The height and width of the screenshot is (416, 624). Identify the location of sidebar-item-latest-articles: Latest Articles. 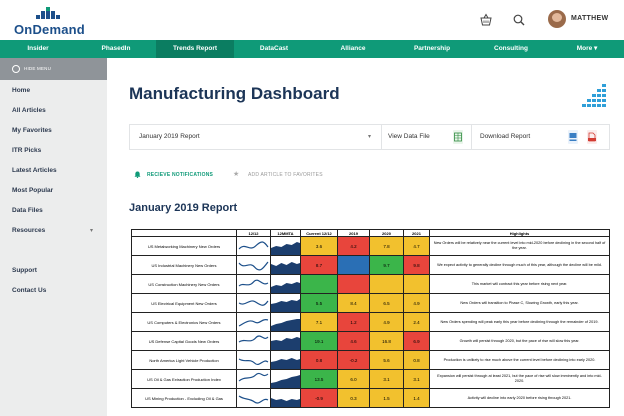
(34, 170).